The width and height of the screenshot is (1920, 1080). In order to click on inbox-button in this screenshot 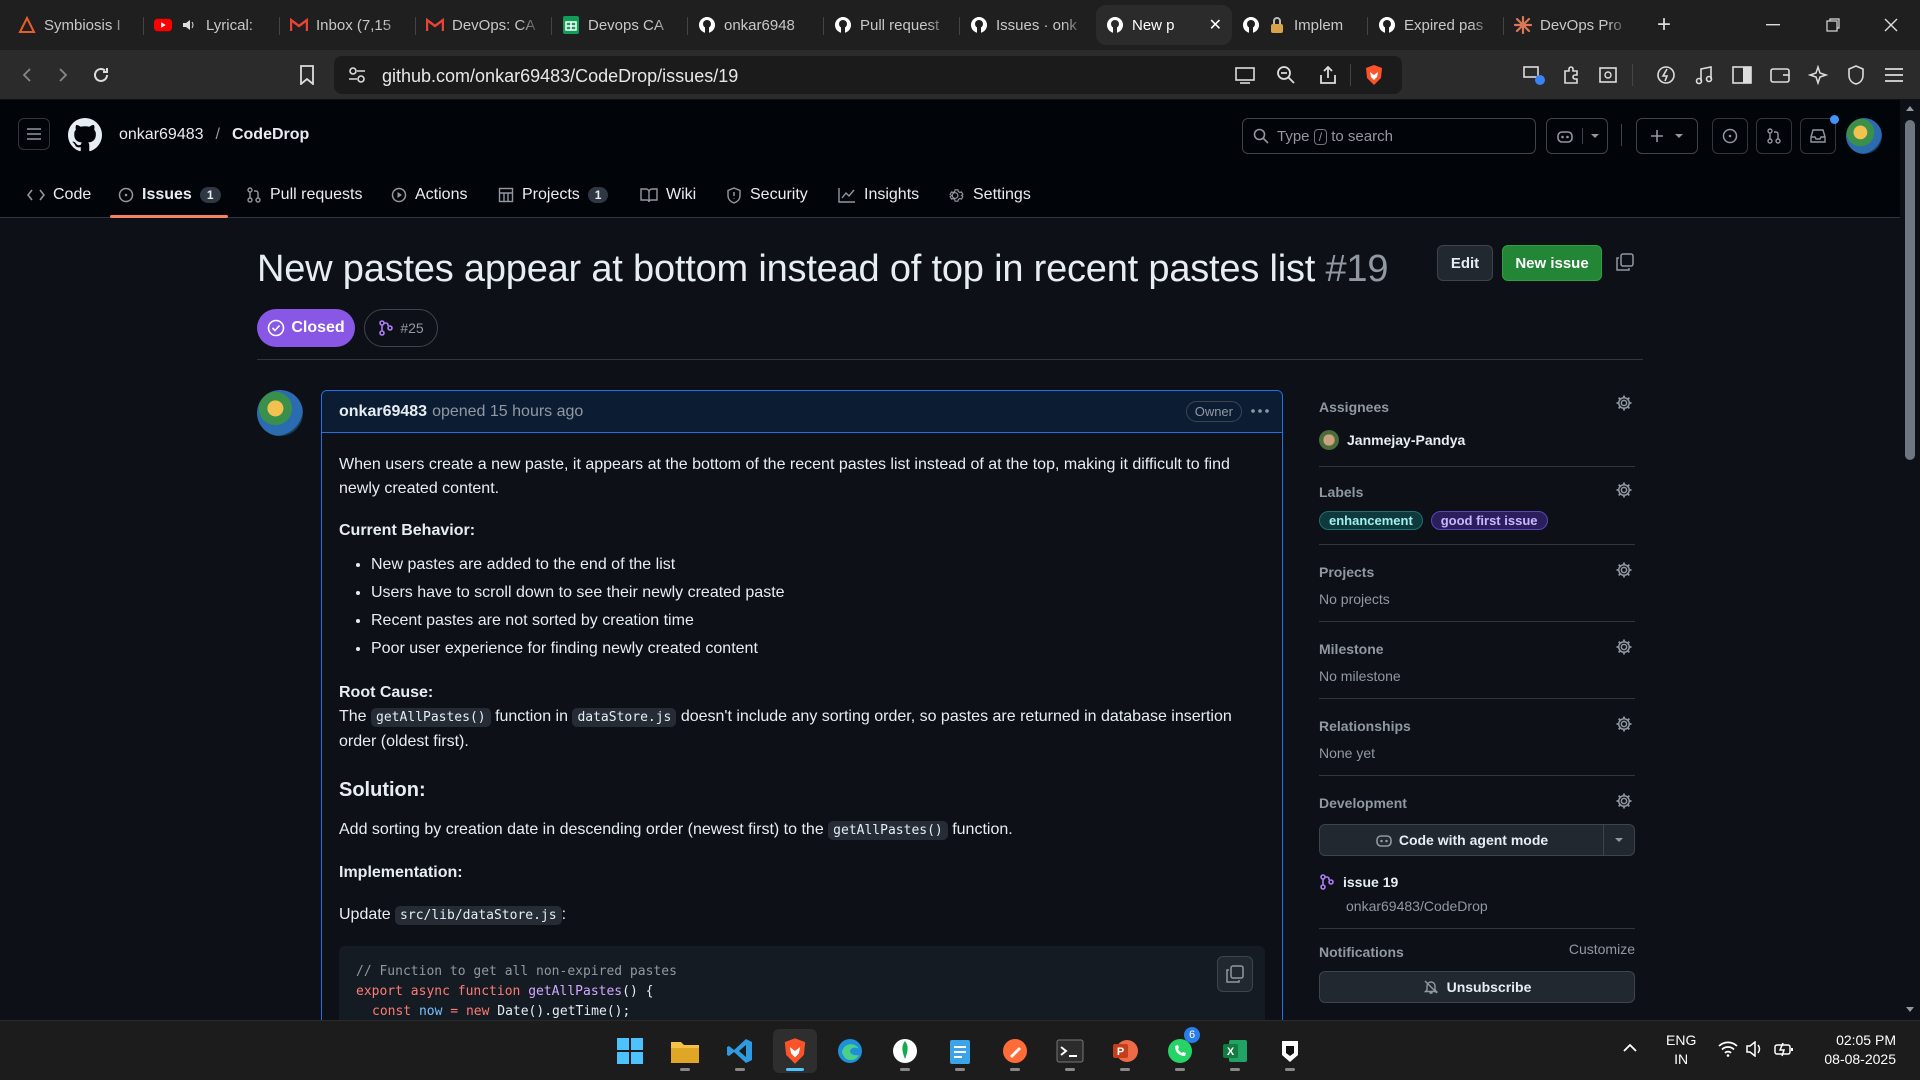, I will do `click(1819, 134)`.